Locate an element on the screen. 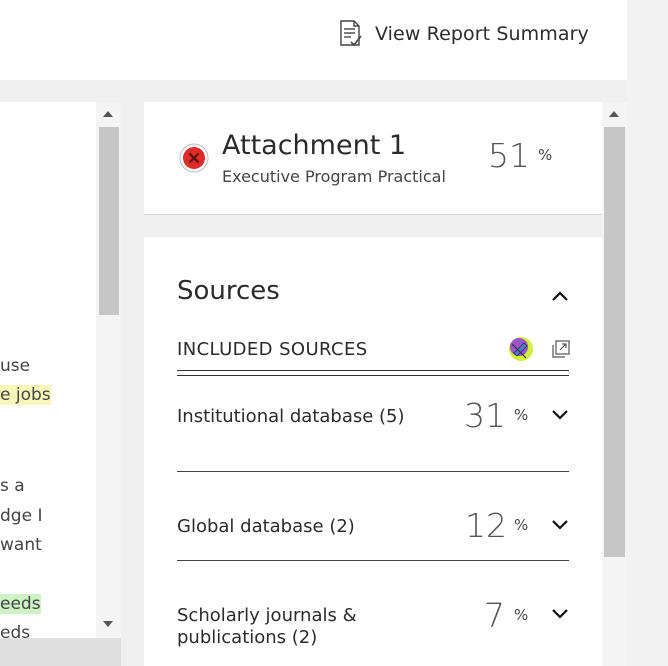 Image resolution: width=668 pixels, height=666 pixels. document-line: want is located at coordinates (21, 545).